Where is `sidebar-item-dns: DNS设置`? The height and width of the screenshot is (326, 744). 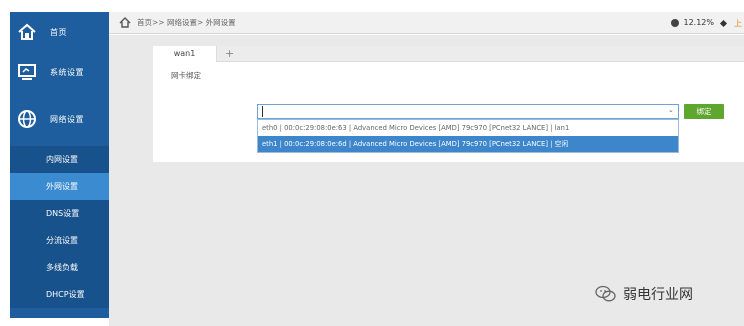 sidebar-item-dns: DNS设置 is located at coordinates (59, 213).